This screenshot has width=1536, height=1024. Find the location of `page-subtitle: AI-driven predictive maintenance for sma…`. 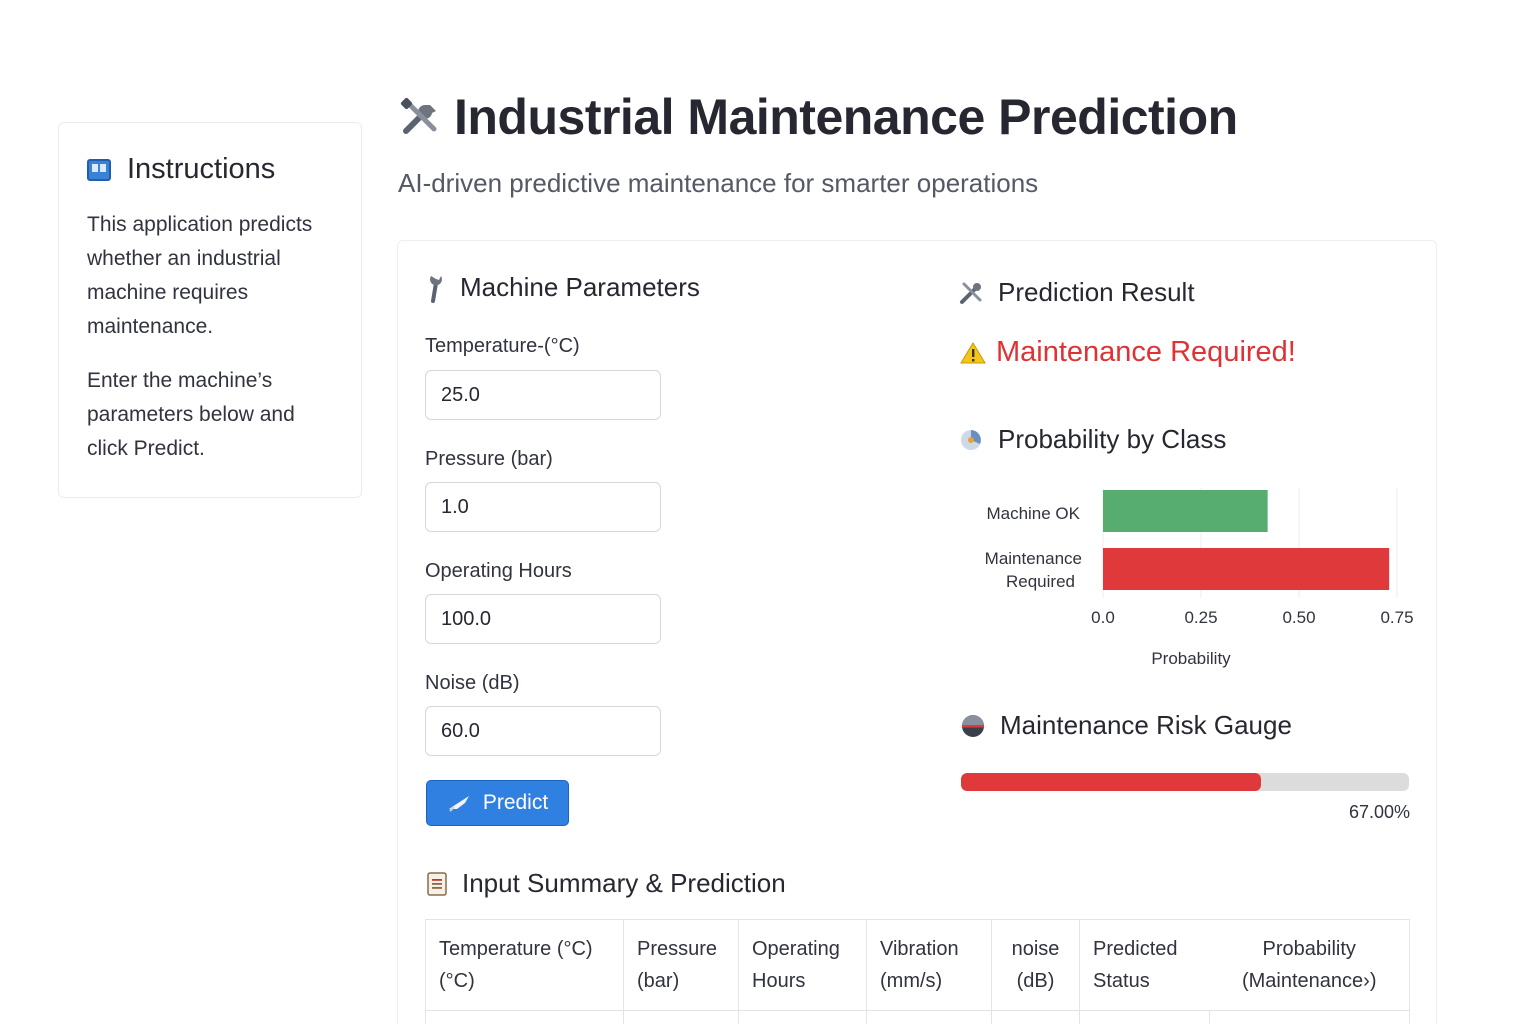

page-subtitle: AI-driven predictive maintenance for sma… is located at coordinates (718, 183).